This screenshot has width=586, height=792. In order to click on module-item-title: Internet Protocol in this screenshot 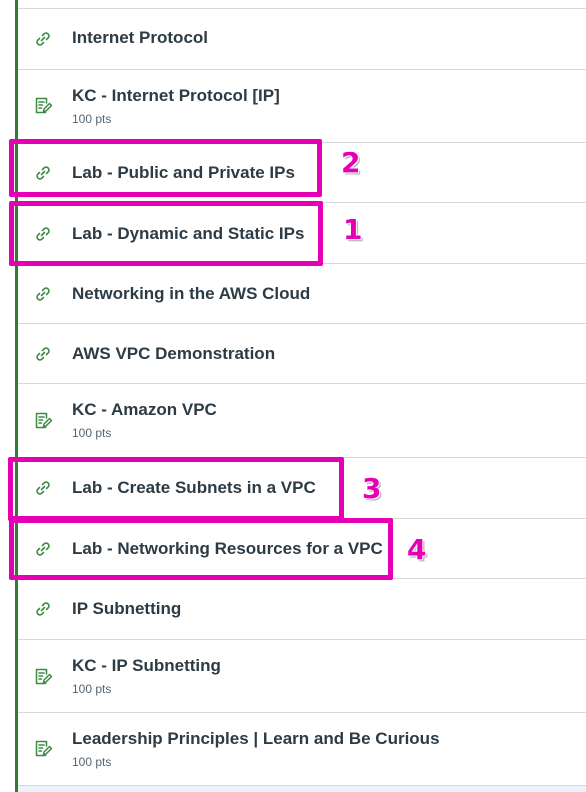, I will do `click(140, 38)`.